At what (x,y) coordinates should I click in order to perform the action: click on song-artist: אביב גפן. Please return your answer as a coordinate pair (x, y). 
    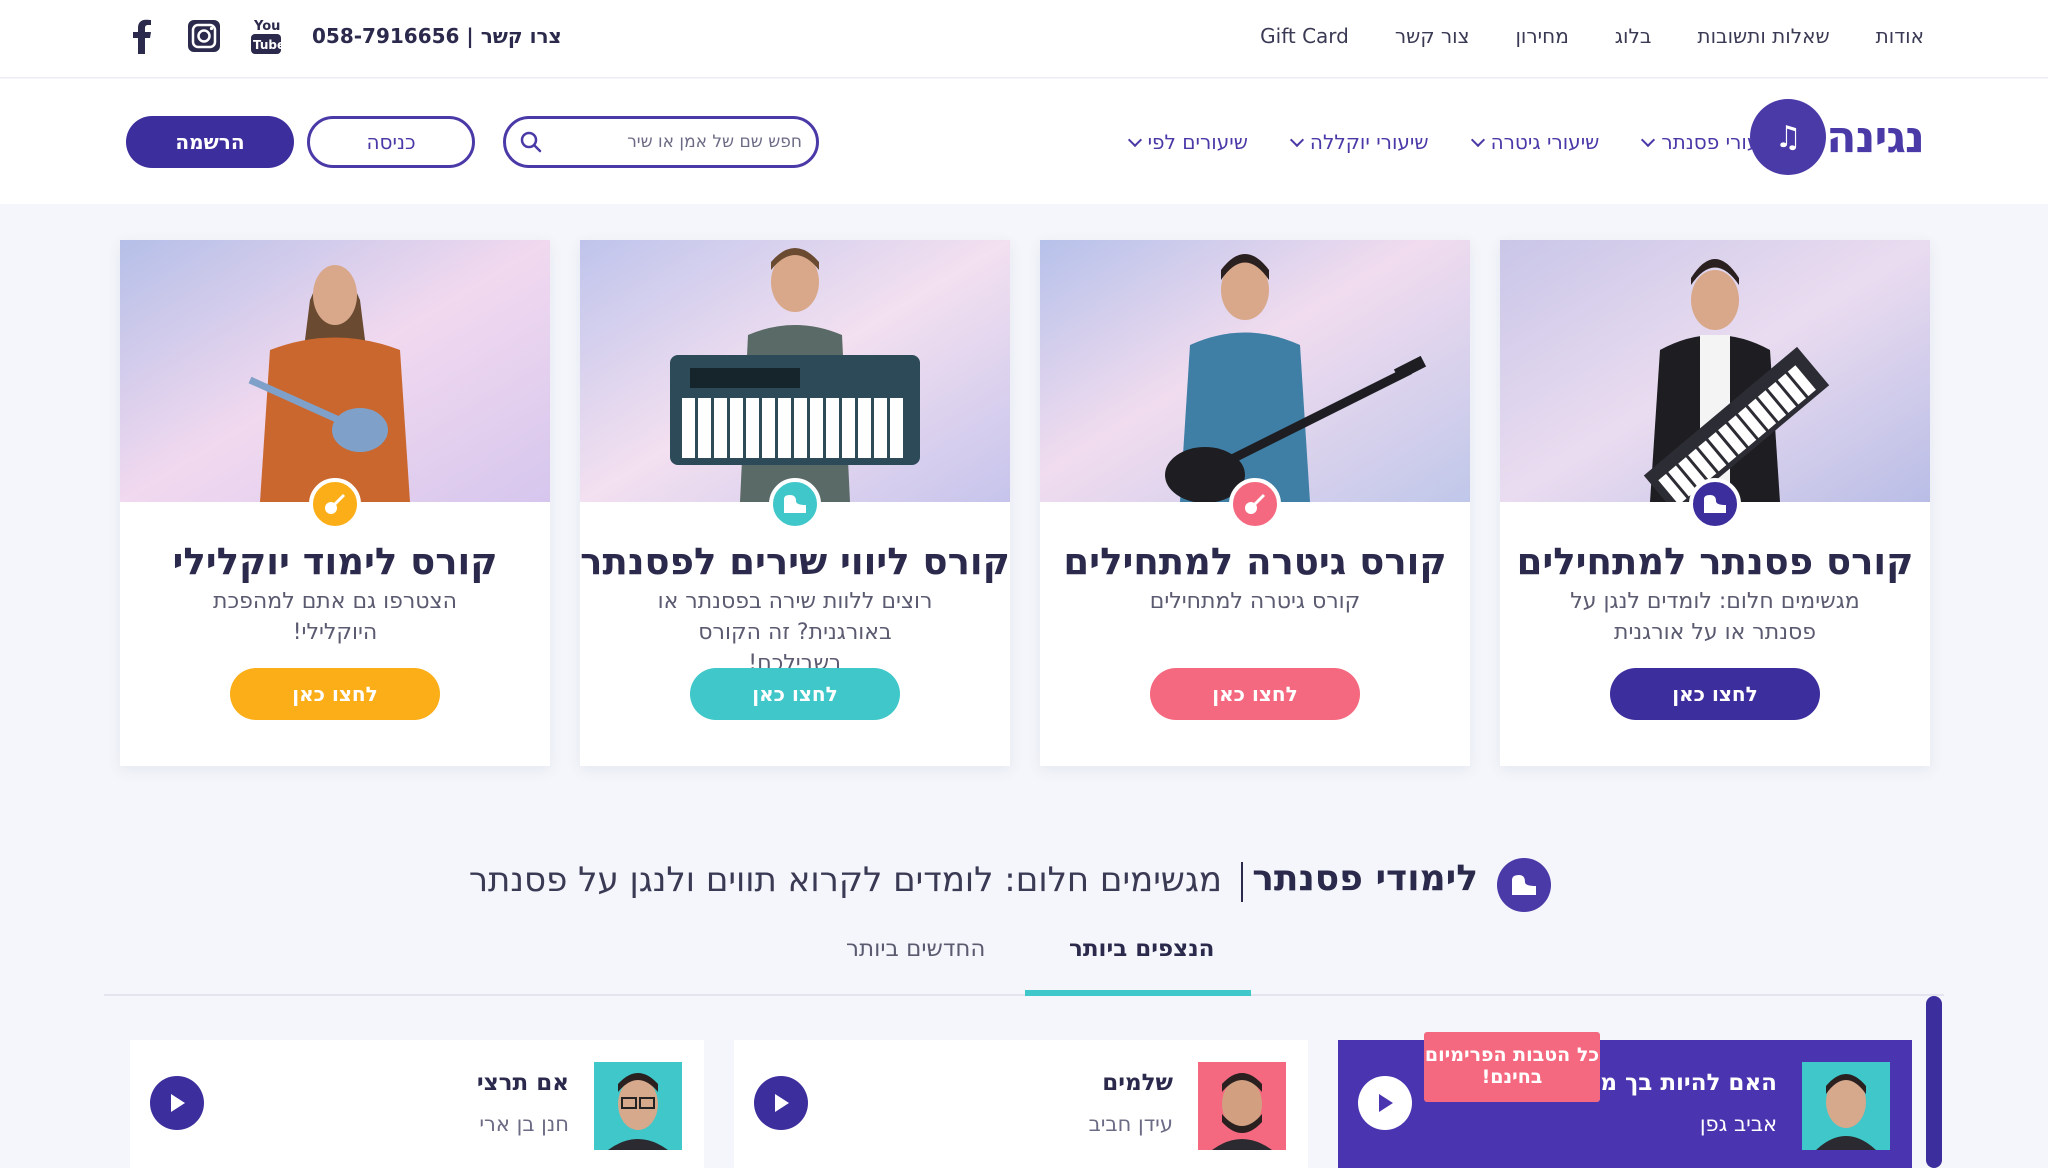
    Looking at the image, I should click on (1738, 1124).